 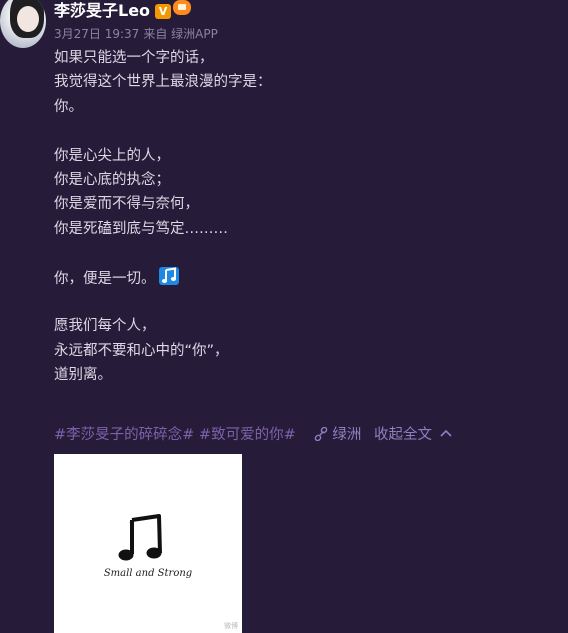 I want to click on hashtag-link: #致可爱的你#, so click(x=247, y=435).